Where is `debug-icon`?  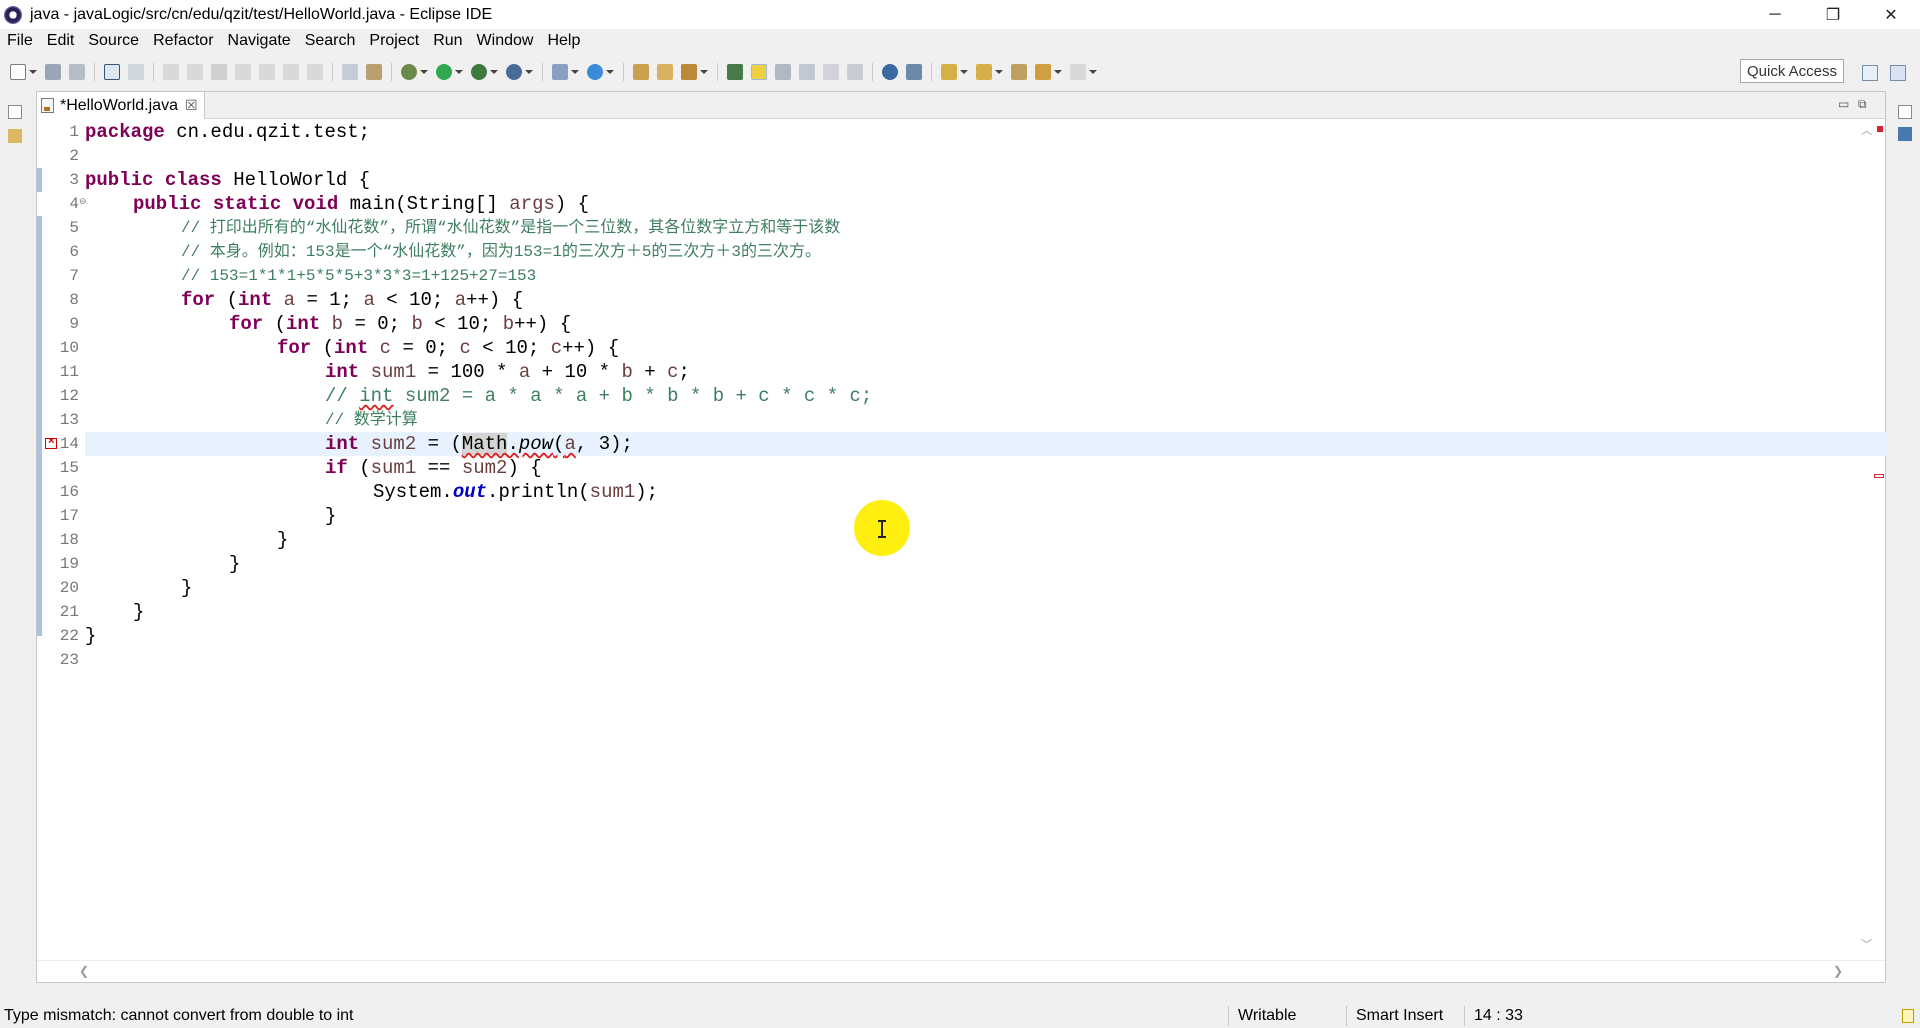 debug-icon is located at coordinates (409, 72).